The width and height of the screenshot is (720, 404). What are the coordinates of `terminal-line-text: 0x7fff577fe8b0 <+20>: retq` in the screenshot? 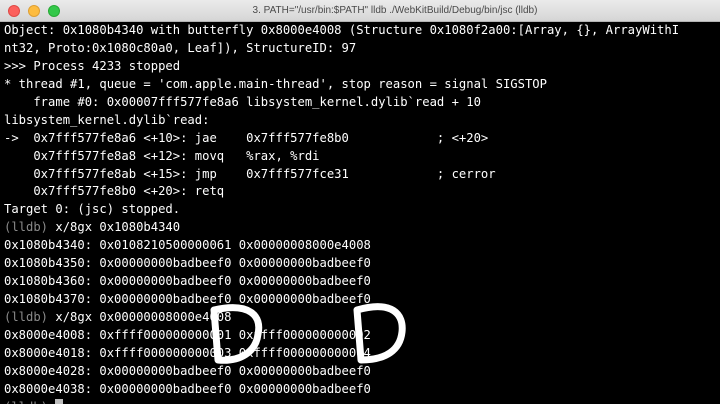 It's located at (114, 191).